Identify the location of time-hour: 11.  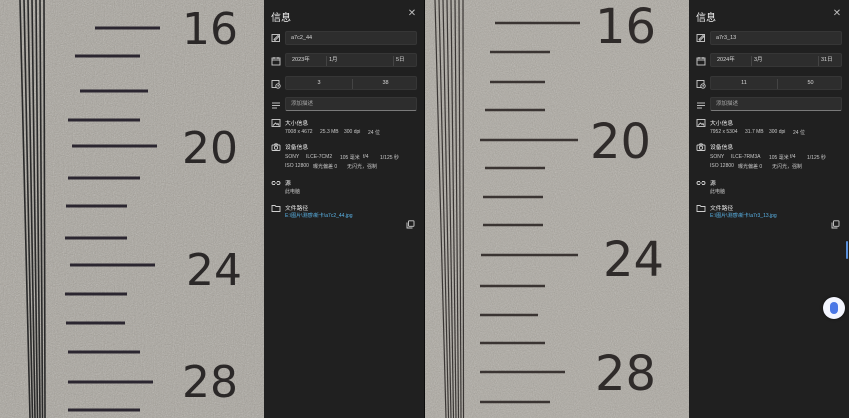
(744, 83).